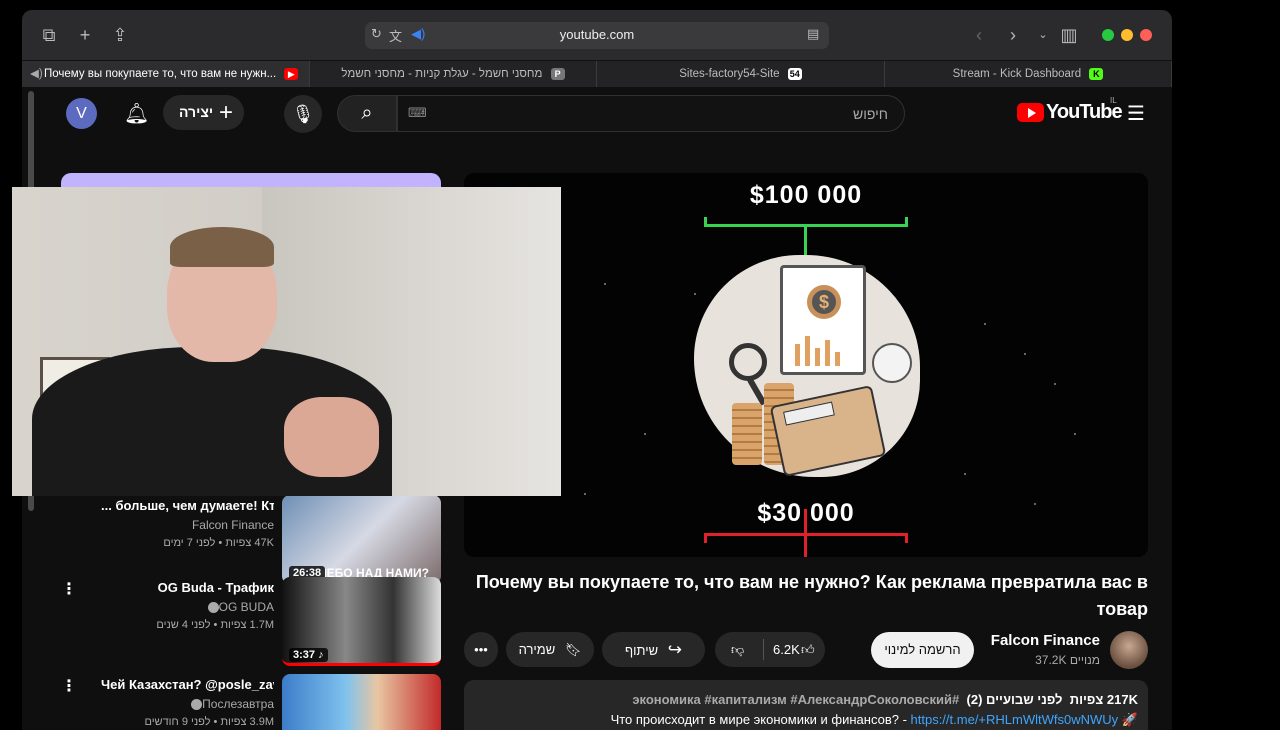  Describe the element at coordinates (417, 113) in the screenshot. I see `keyboard-icon: ⌨` at that location.